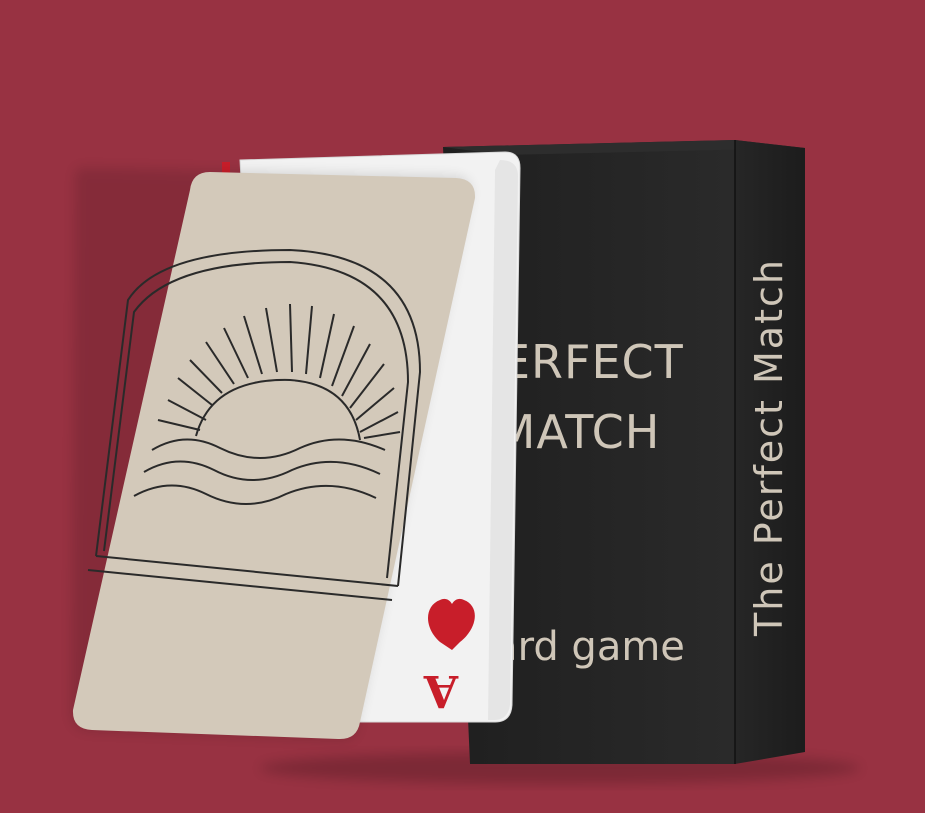 Image resolution: width=925 pixels, height=813 pixels. What do you see at coordinates (578, 432) in the screenshot?
I see `box-title-line2: MATCH` at bounding box center [578, 432].